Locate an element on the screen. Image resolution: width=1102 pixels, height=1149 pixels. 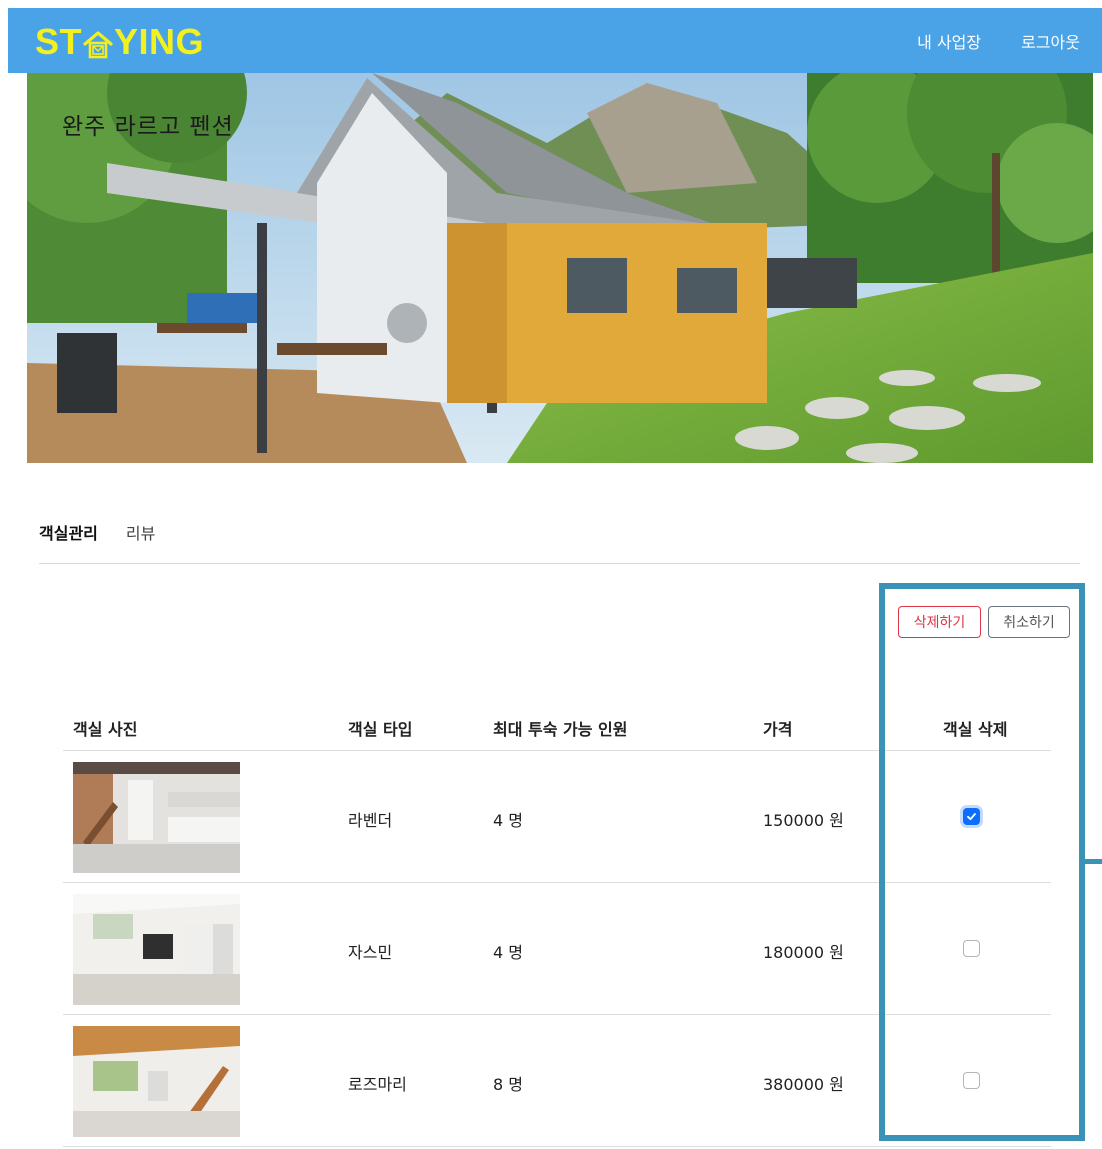
nav-my-business: 내 사업장 is located at coordinates (949, 41).